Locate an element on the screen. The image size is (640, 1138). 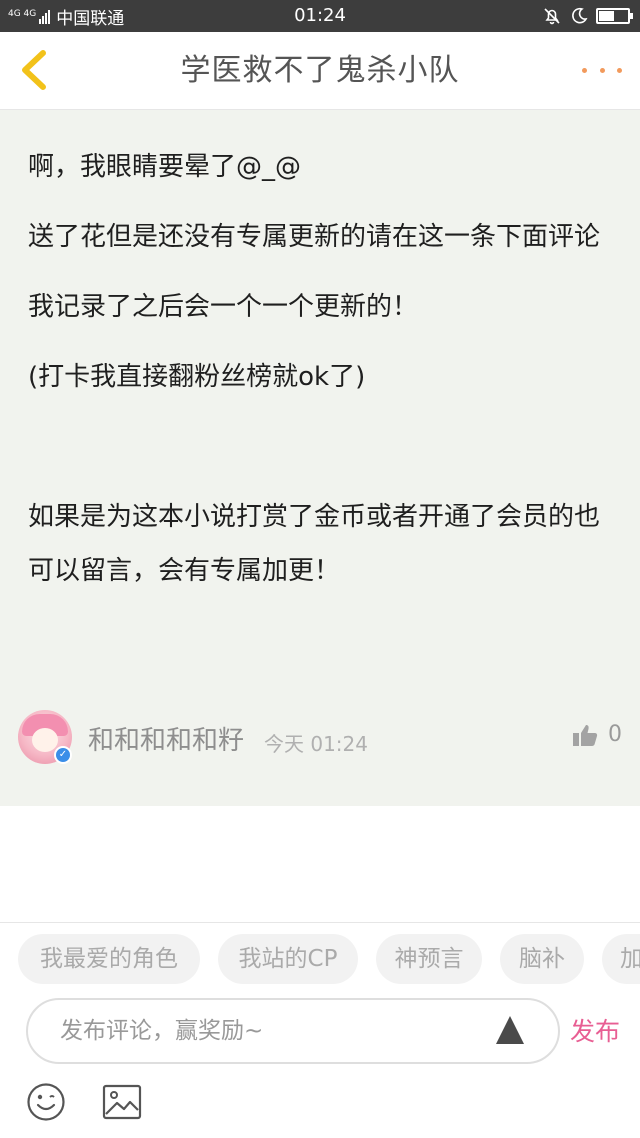
tag-chip: 我站的CP is located at coordinates (288, 959).